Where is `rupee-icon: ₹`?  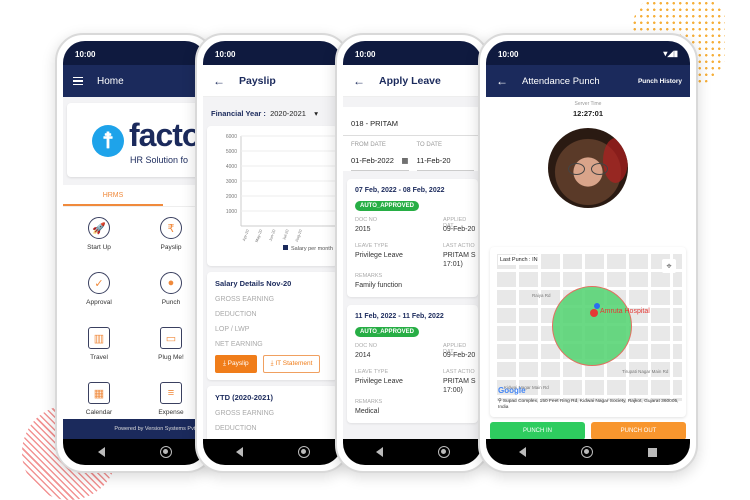 rupee-icon: ₹ is located at coordinates (171, 228).